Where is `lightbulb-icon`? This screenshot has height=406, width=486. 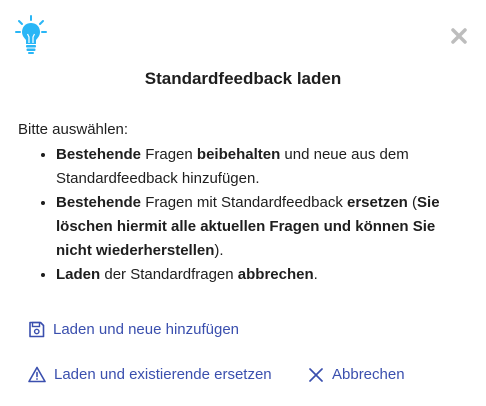
lightbulb-icon is located at coordinates (31, 34).